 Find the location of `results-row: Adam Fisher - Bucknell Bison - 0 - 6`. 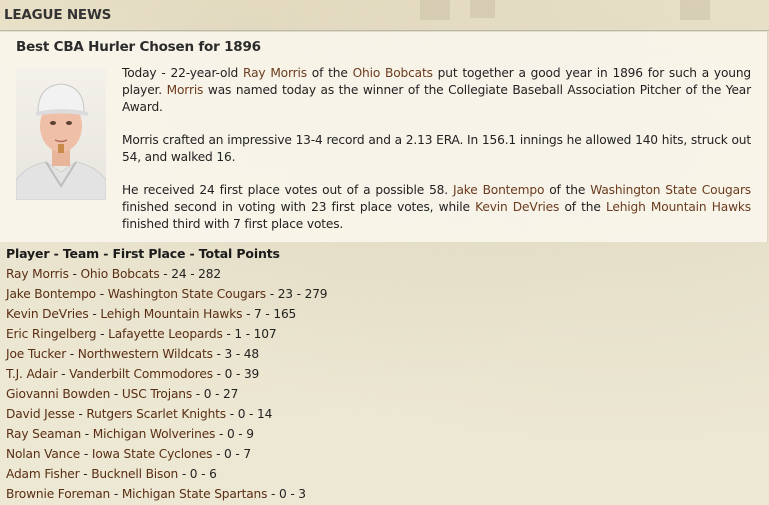

results-row: Adam Fisher - Bucknell Bison - 0 - 6 is located at coordinates (166, 474).